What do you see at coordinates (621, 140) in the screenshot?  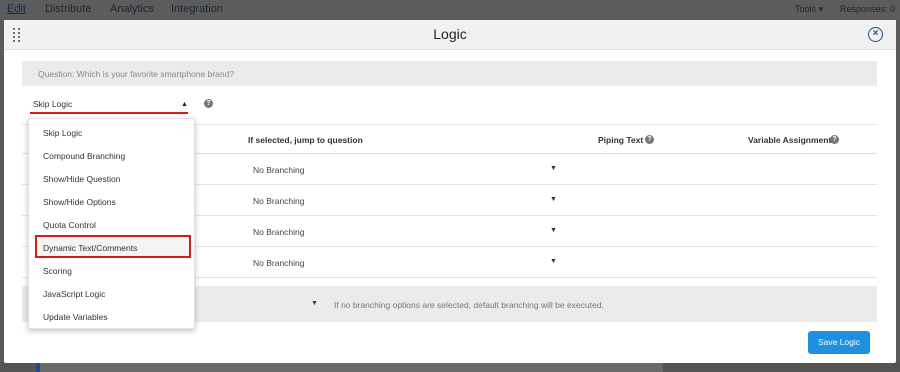 I see `header-piping: Piping Text` at bounding box center [621, 140].